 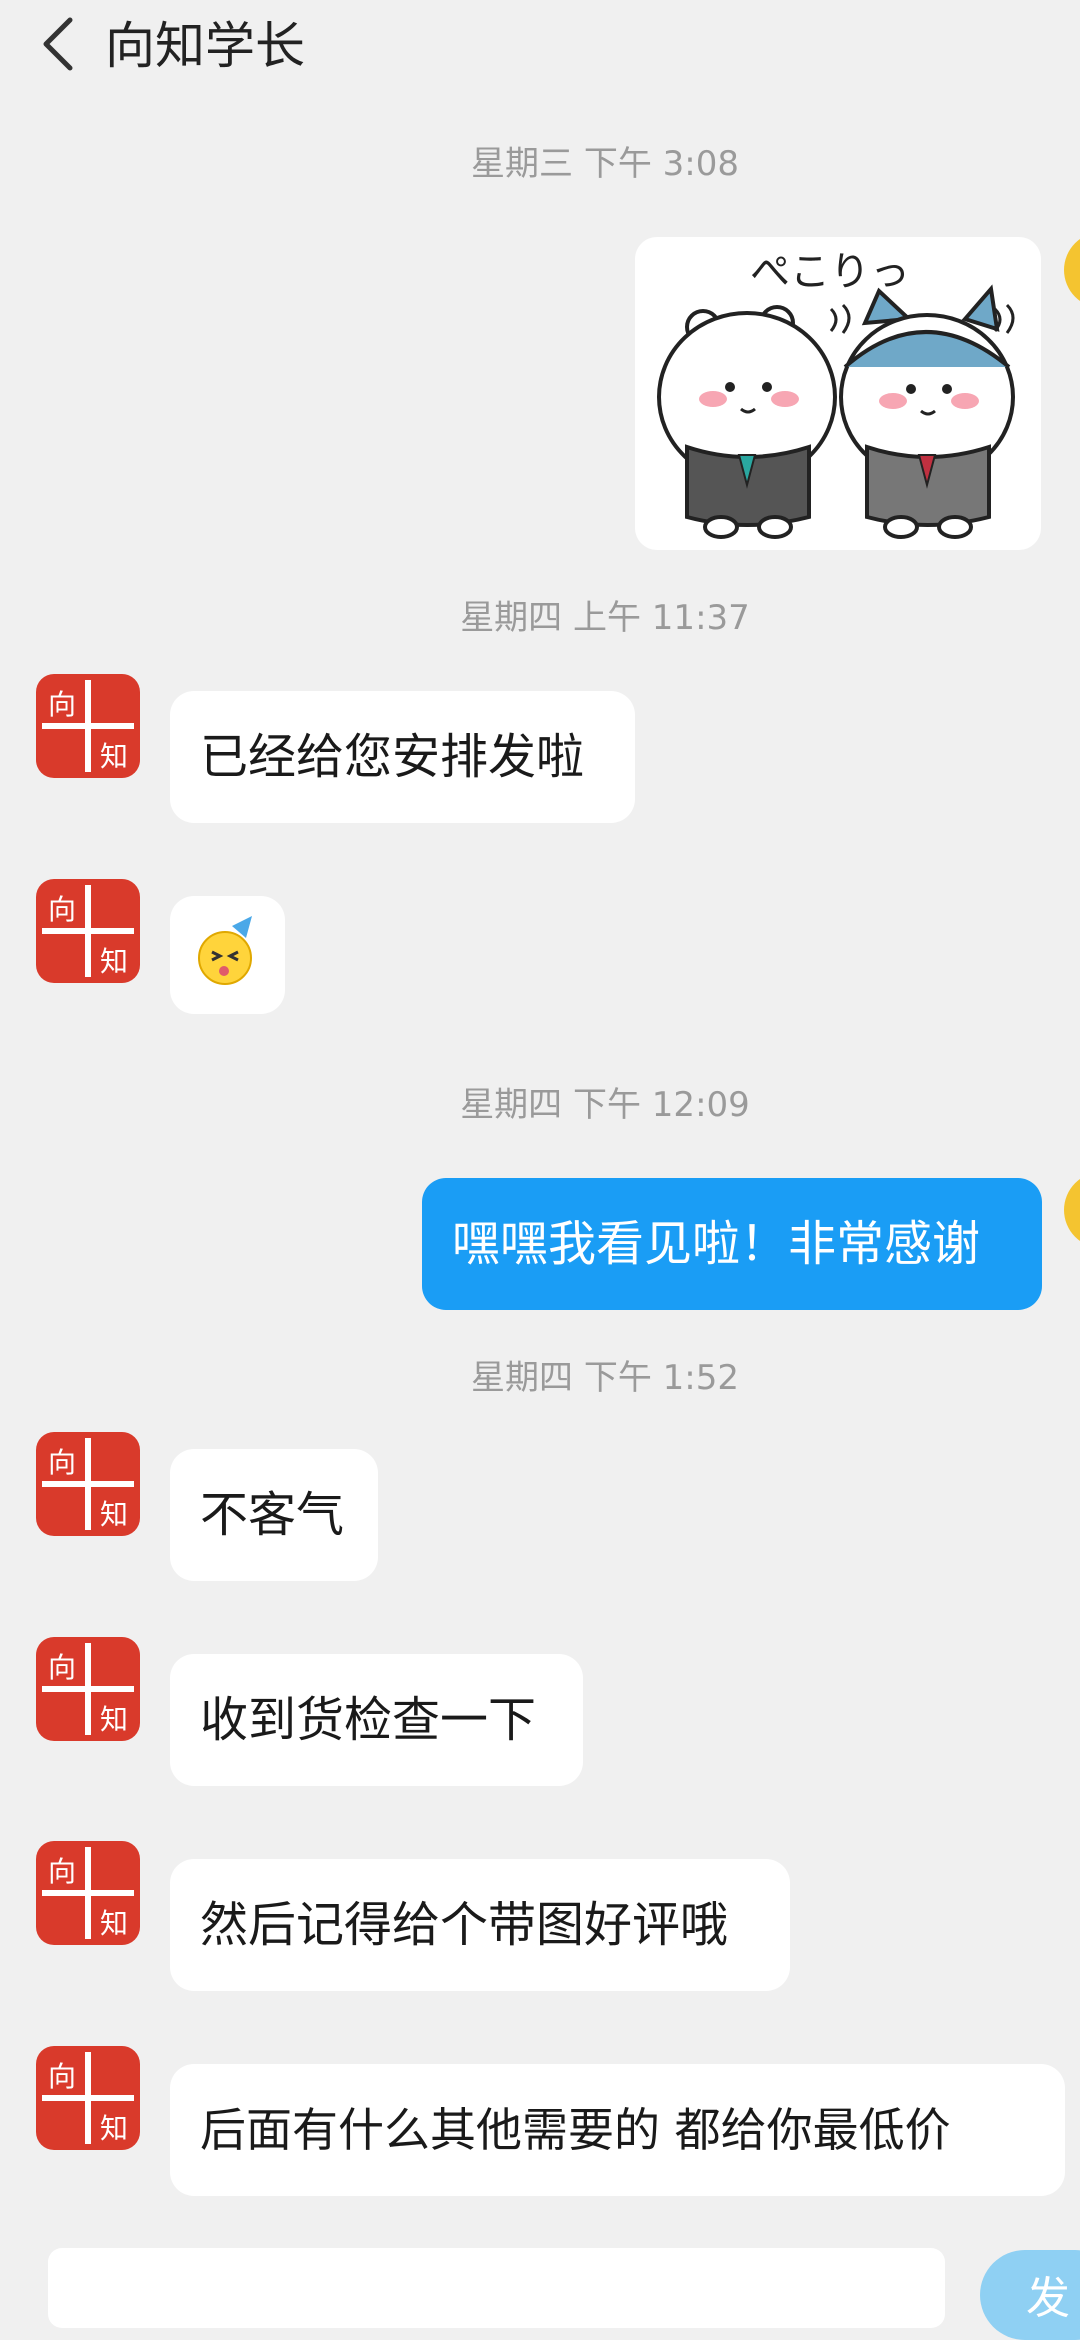 I want to click on message-bubble: 不客气, so click(x=274, y=1515).